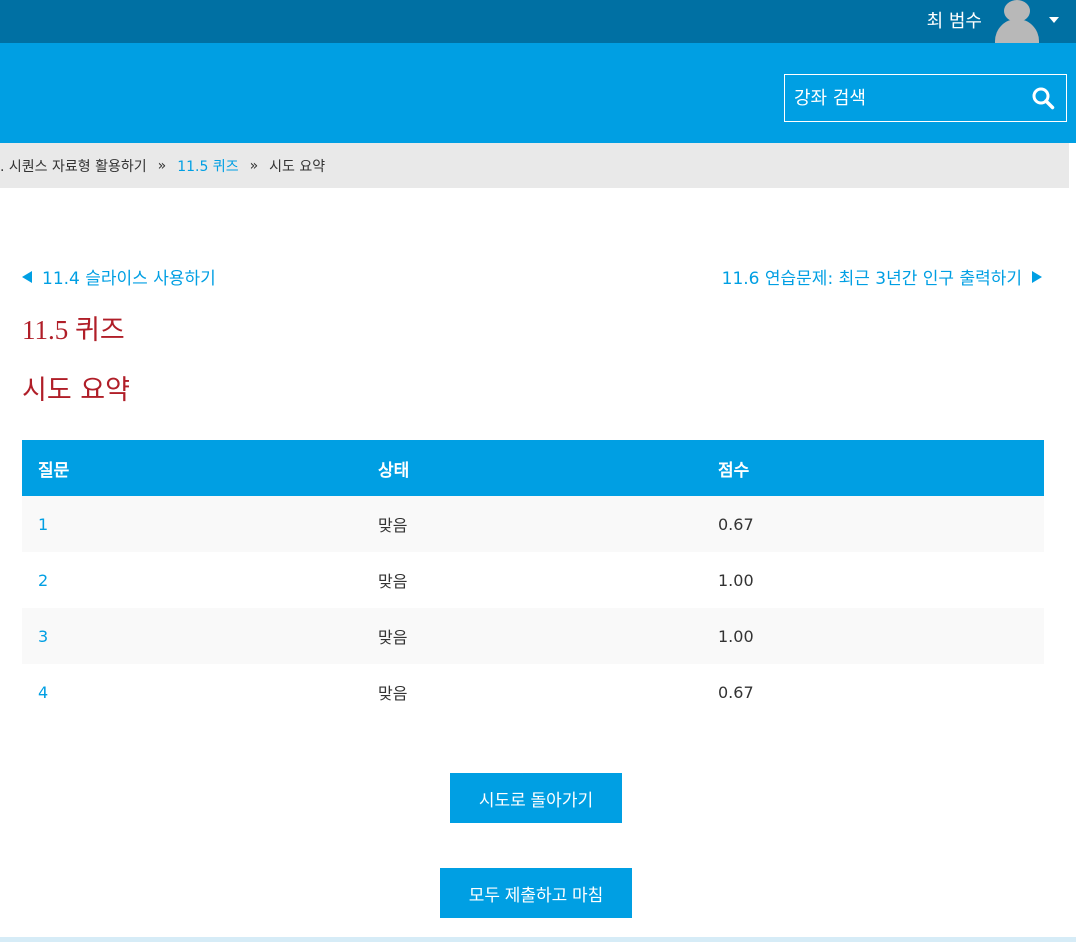 The image size is (1076, 942). Describe the element at coordinates (76, 390) in the screenshot. I see `page-title: 시도 요약` at that location.